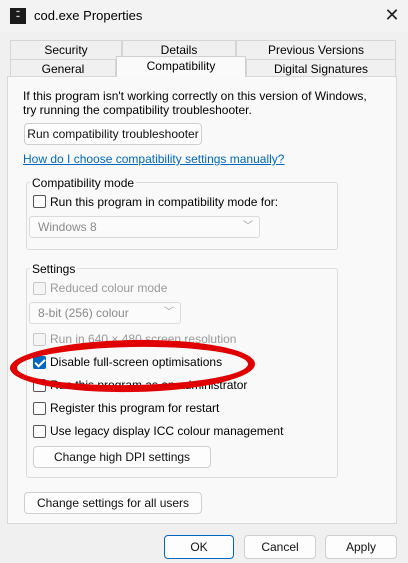  What do you see at coordinates (67, 227) in the screenshot?
I see `compat-os-value: Windows 8` at bounding box center [67, 227].